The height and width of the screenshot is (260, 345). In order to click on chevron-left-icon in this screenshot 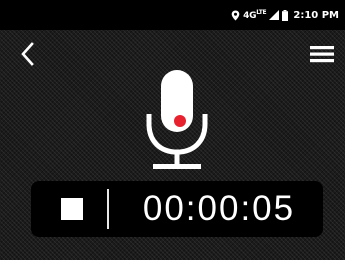, I will do `click(27, 56)`.